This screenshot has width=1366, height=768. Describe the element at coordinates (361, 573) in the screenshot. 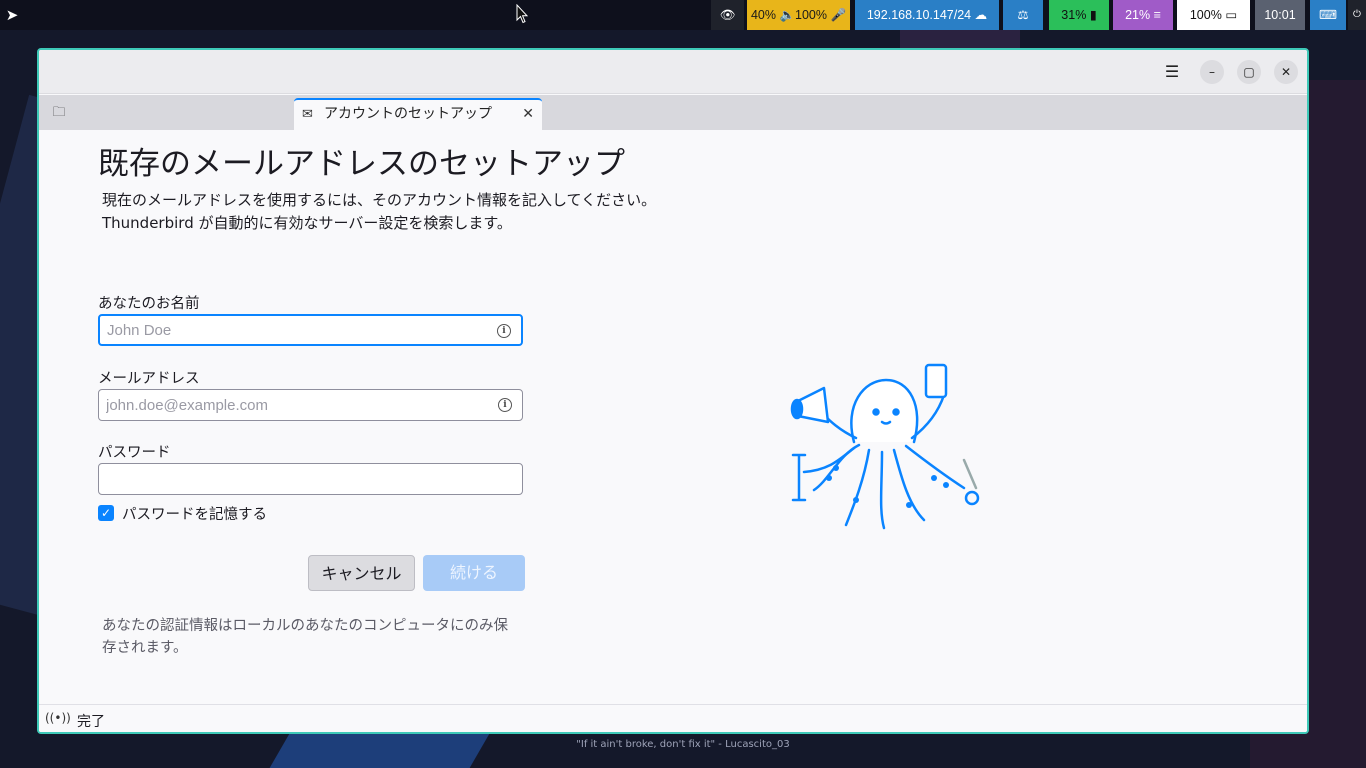

I see `cancel-button: キャンセル` at that location.